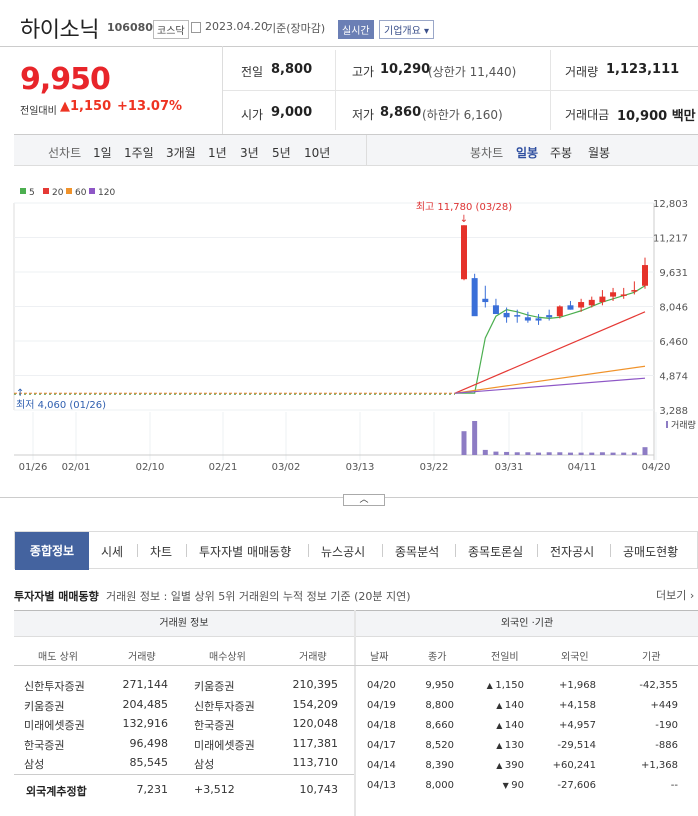  What do you see at coordinates (245, 551) in the screenshot?
I see `tab-investor: 투자자별 매매동향` at bounding box center [245, 551].